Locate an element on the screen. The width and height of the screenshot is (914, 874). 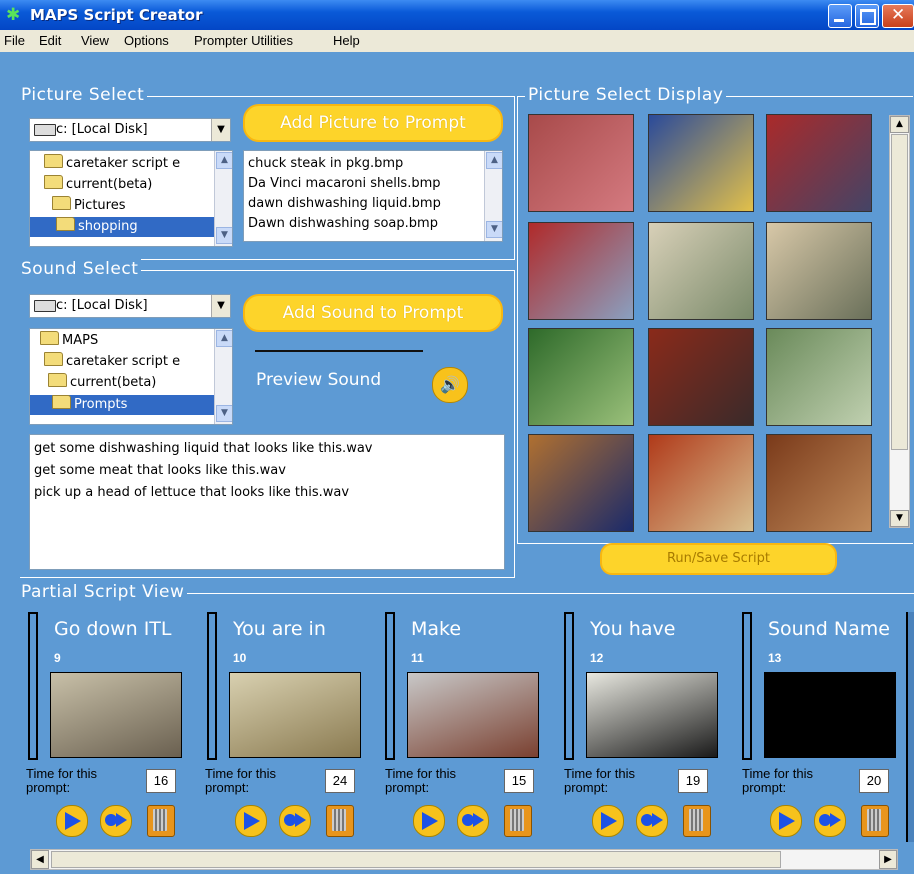
menu-help: Help is located at coordinates (346, 40).